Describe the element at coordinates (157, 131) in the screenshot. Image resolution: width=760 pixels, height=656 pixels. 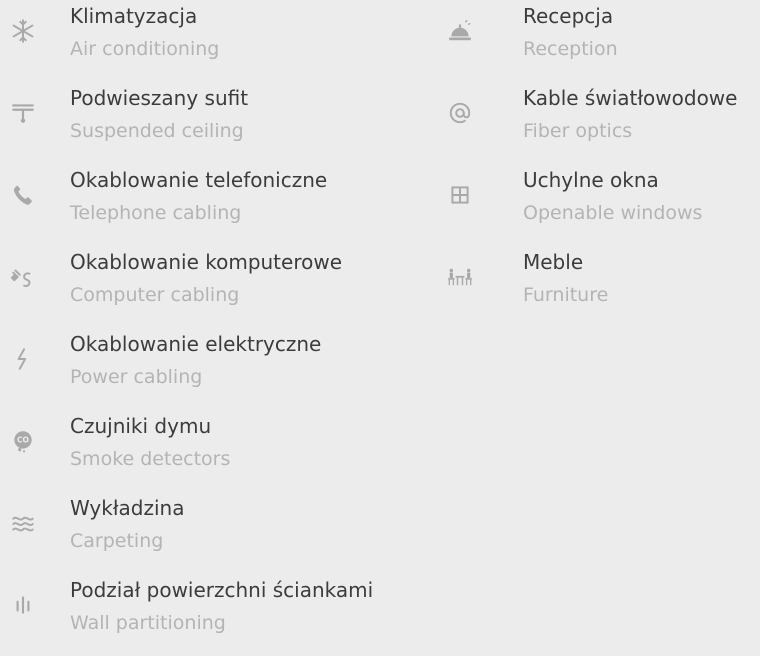
I see `amenity-translation: Suspended ceiling` at that location.